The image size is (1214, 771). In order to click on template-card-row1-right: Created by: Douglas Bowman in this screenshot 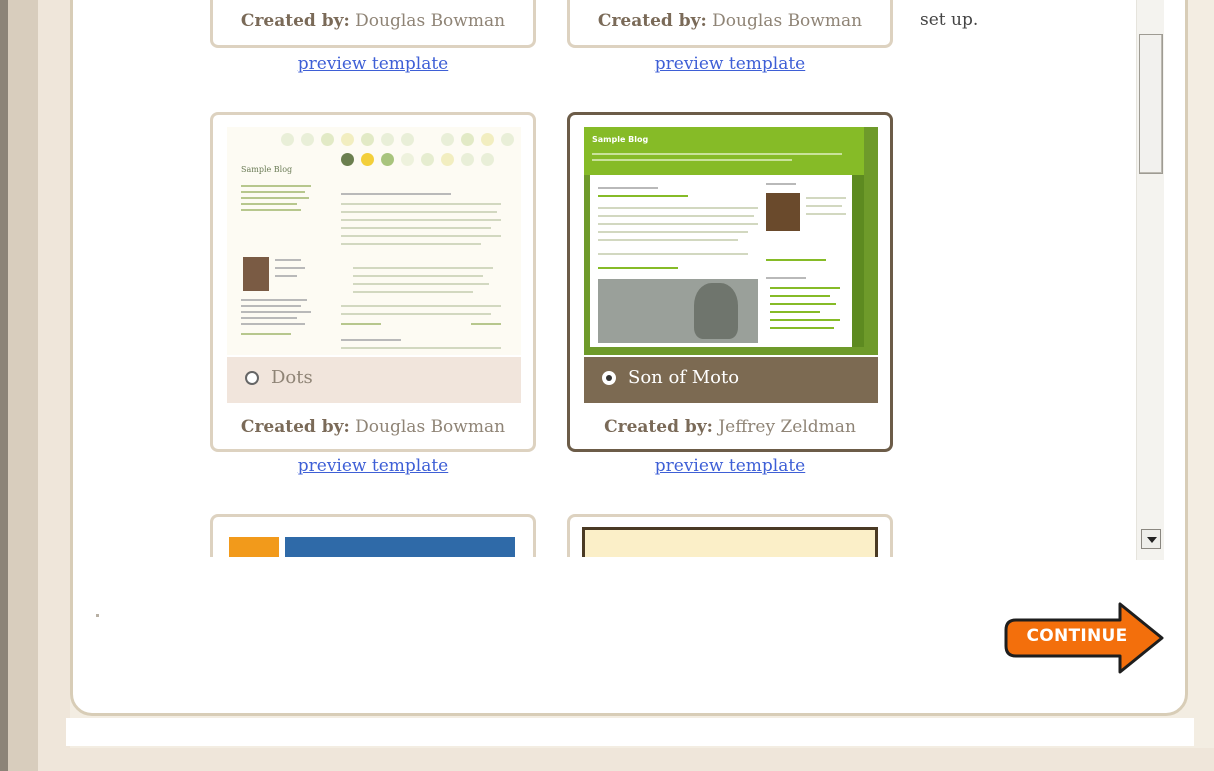, I will do `click(730, 24)`.